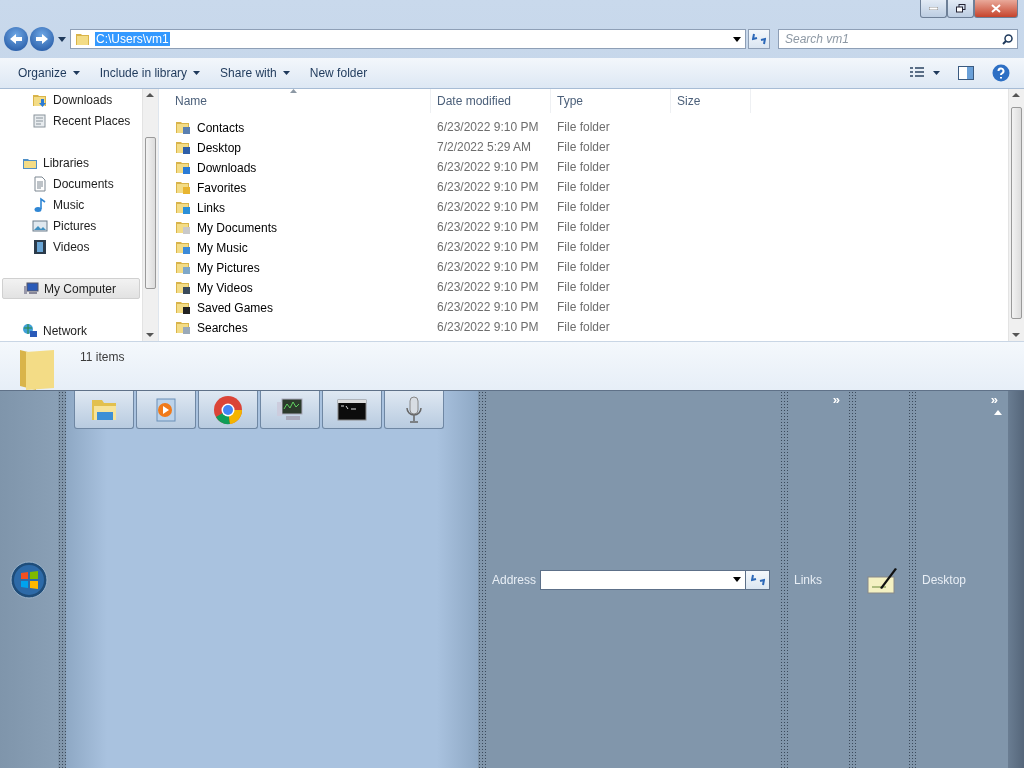 This screenshot has height=768, width=1024. I want to click on file-name: Saved Games, so click(303, 307).